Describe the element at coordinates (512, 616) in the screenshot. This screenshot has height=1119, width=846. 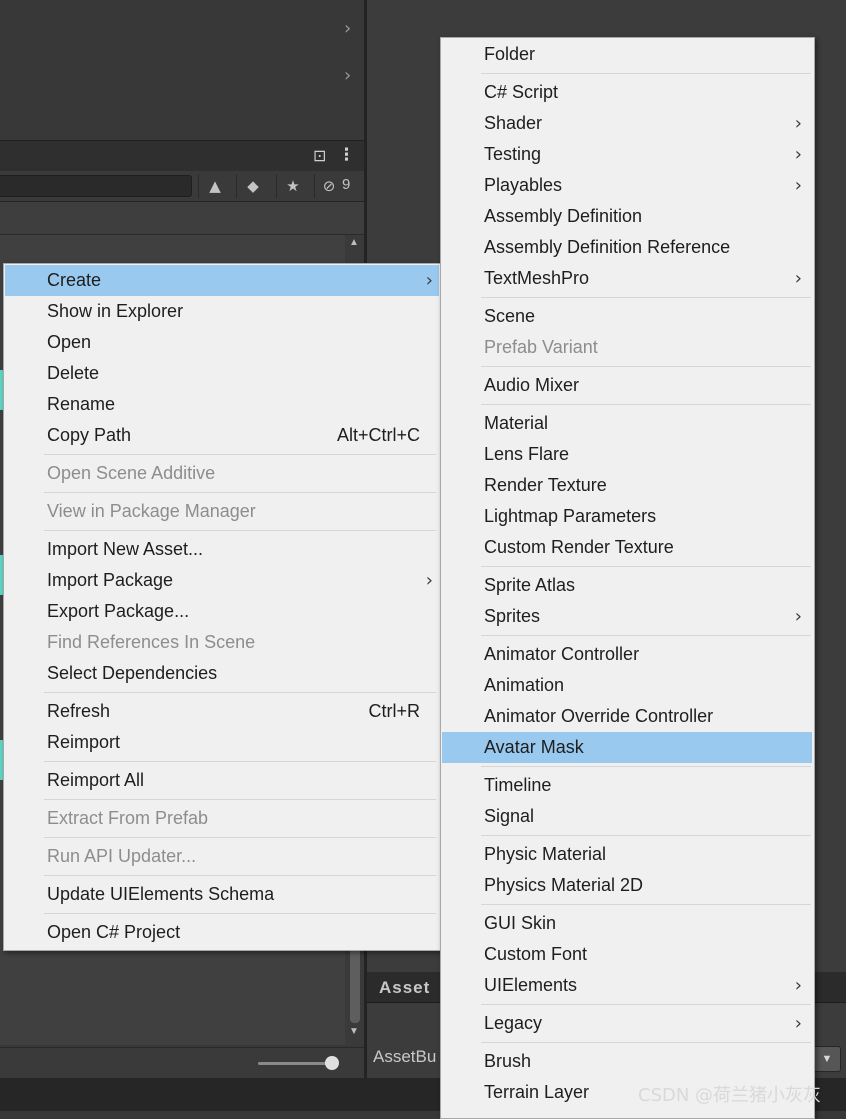
I see `menu-item-label: Sprites` at that location.